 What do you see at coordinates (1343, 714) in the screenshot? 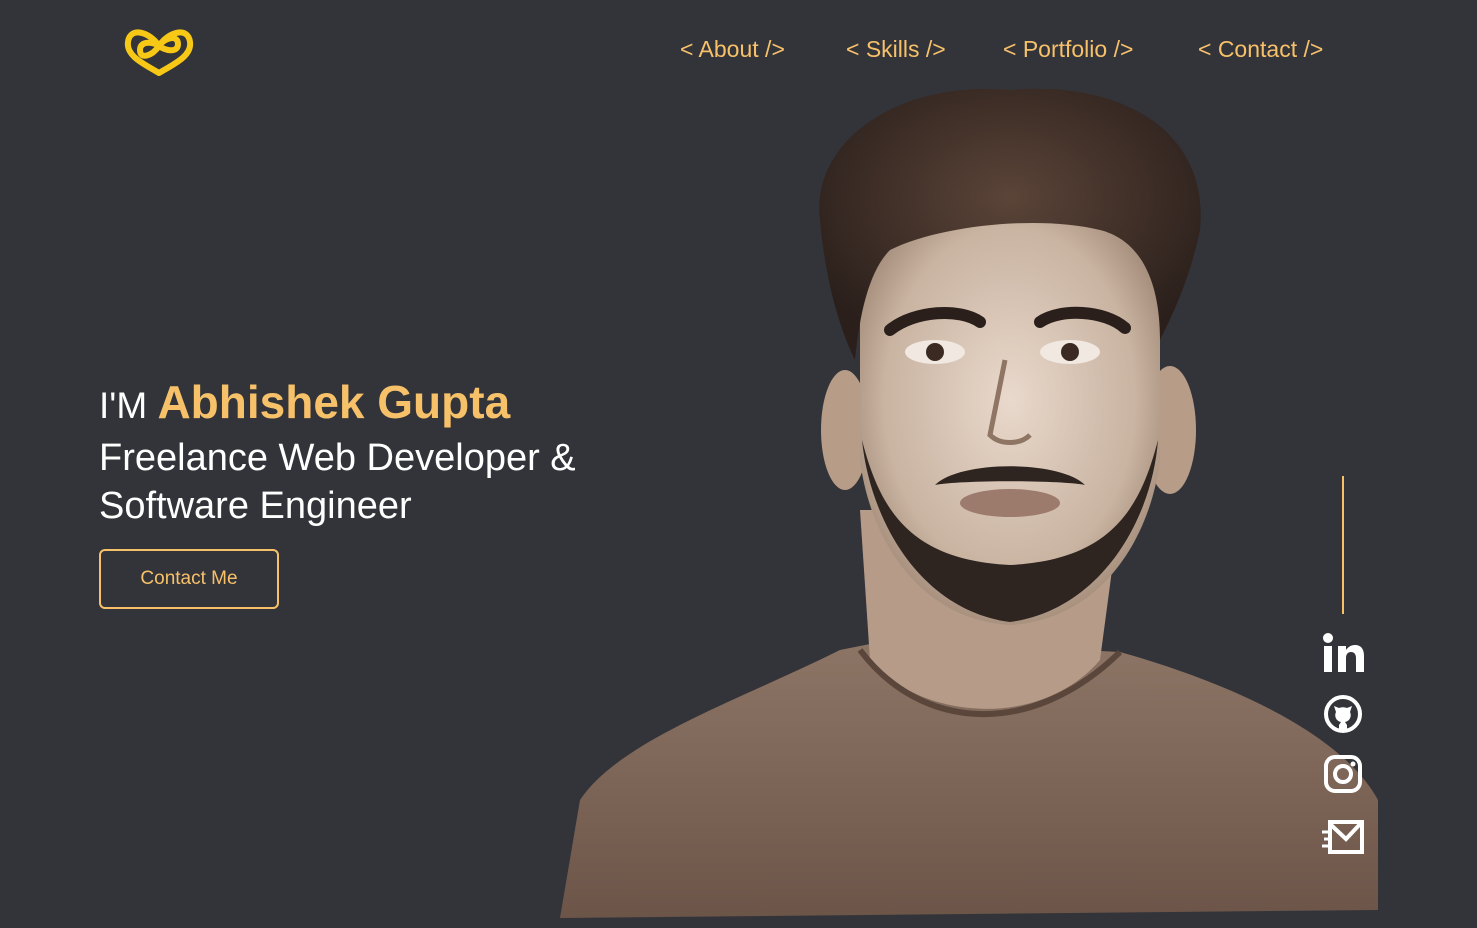
I see `github-icon` at bounding box center [1343, 714].